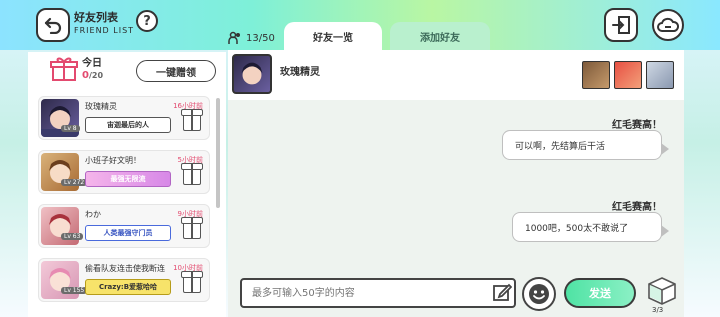  What do you see at coordinates (440, 36) in the screenshot?
I see `tab-add-friend: 添加好友` at bounding box center [440, 36].